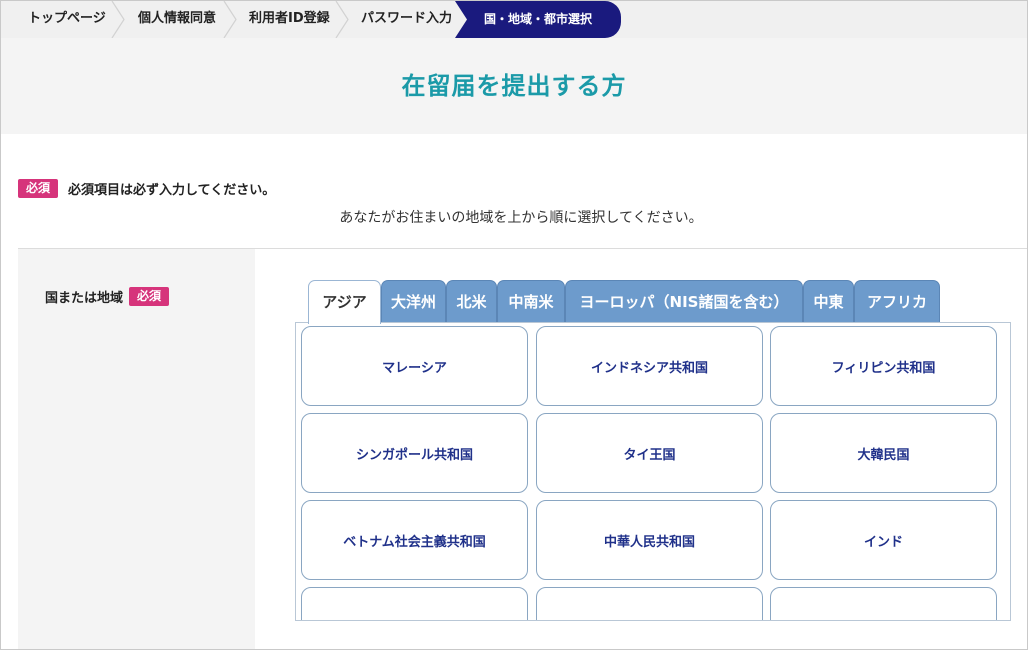  I want to click on breadcrumb-item-consent: 個人情報同意, so click(177, 19).